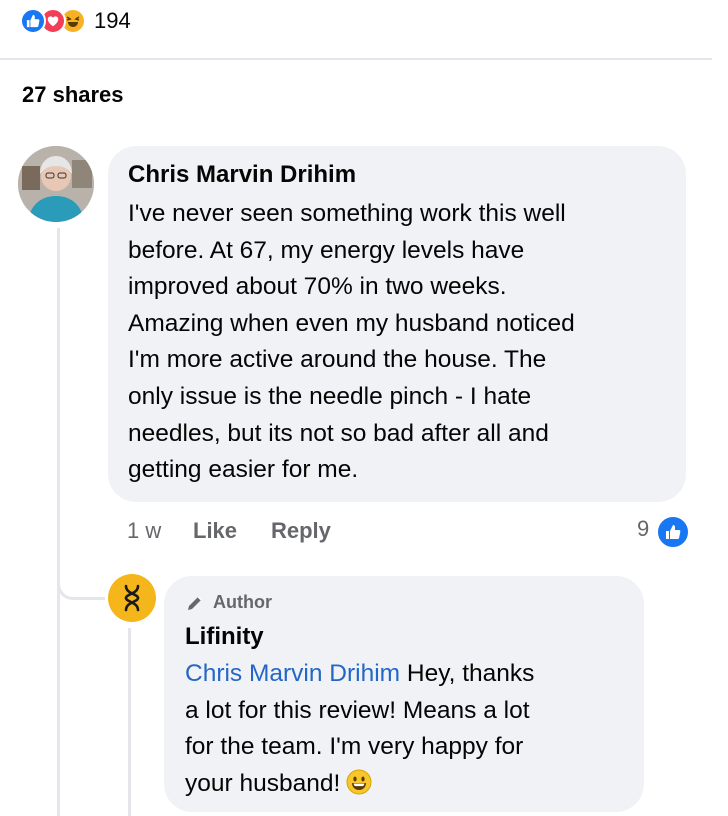  Describe the element at coordinates (357, 710) in the screenshot. I see `reply-line: a lot for this review! Means a lot` at that location.